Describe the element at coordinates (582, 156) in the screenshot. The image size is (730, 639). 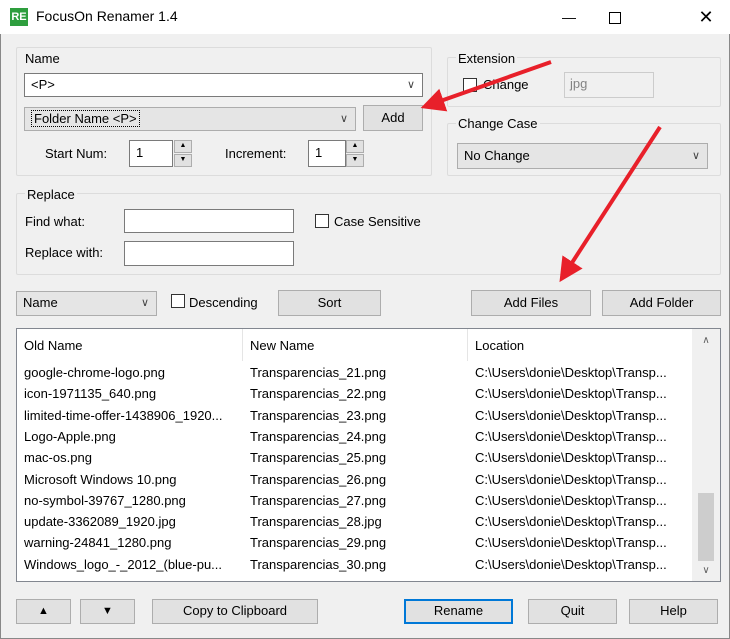
I see `change-case-select: No Change ∨` at that location.